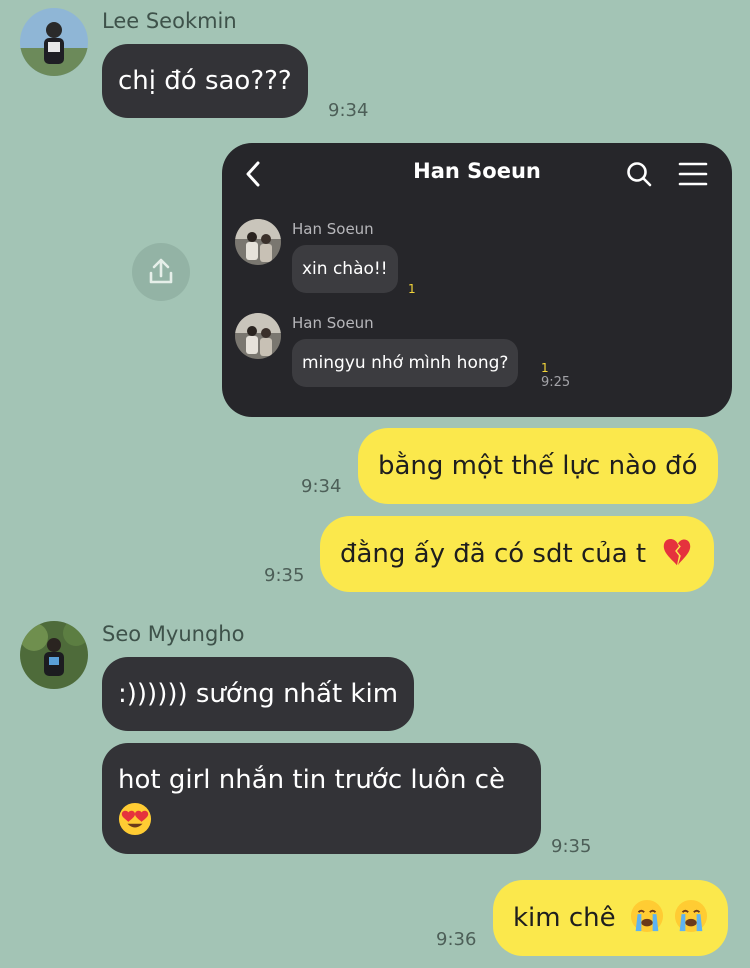 The image size is (750, 968). I want to click on message-bubble: :)))))) sướng nhất kim, so click(258, 694).